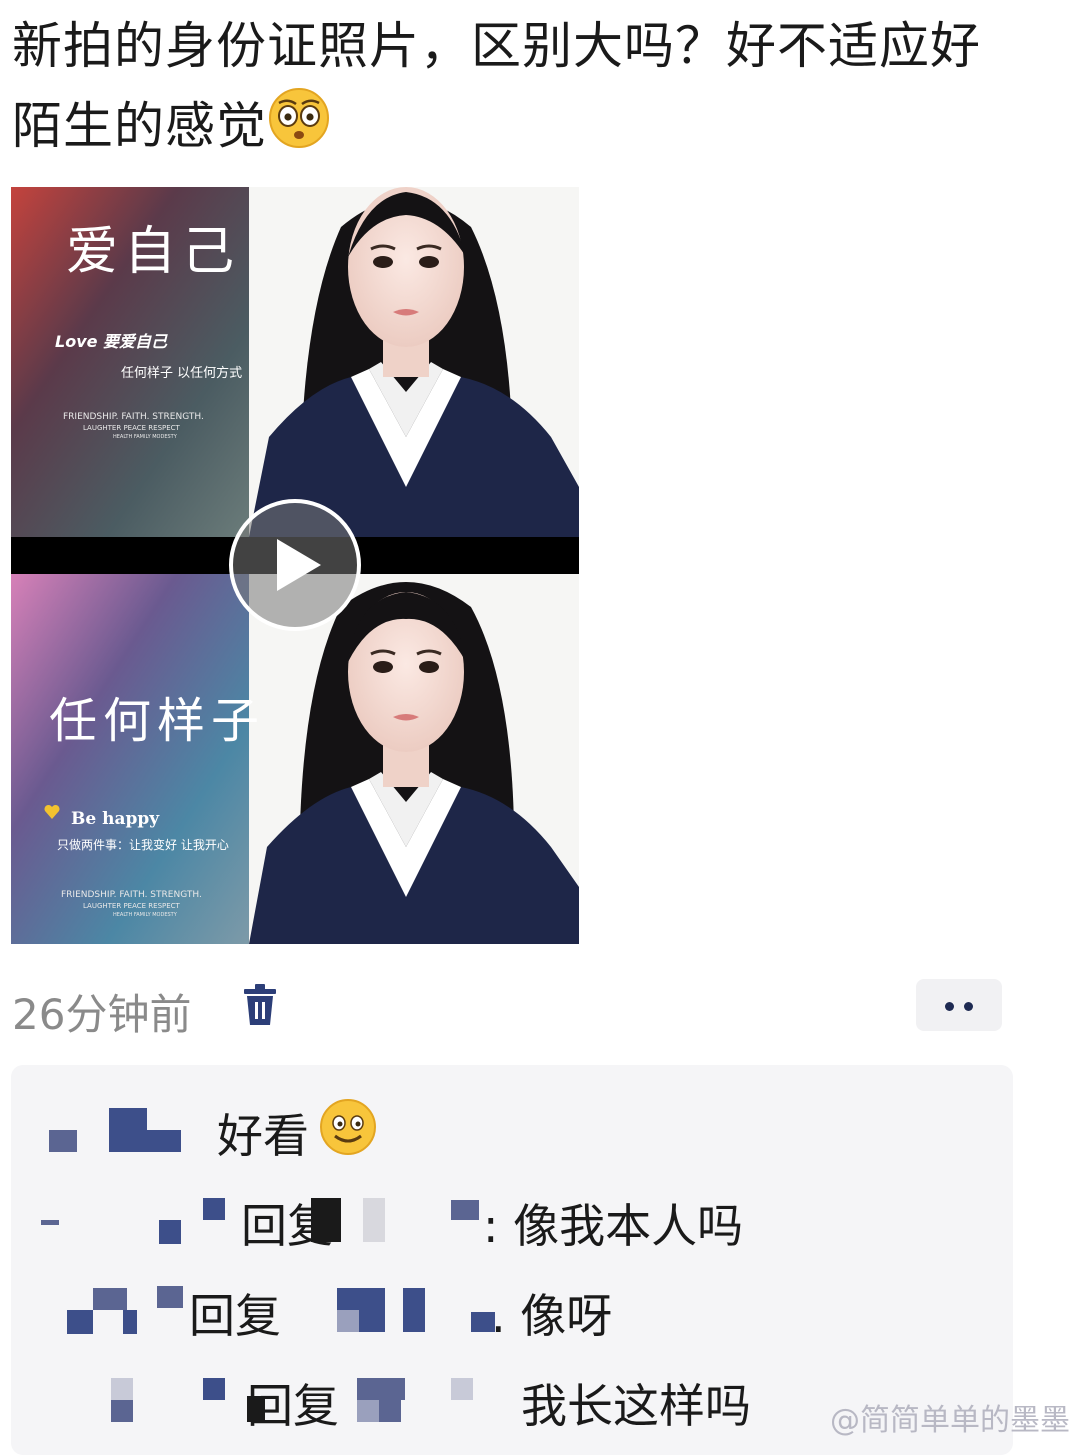 The image size is (1080, 1455). I want to click on more-button, so click(959, 1005).